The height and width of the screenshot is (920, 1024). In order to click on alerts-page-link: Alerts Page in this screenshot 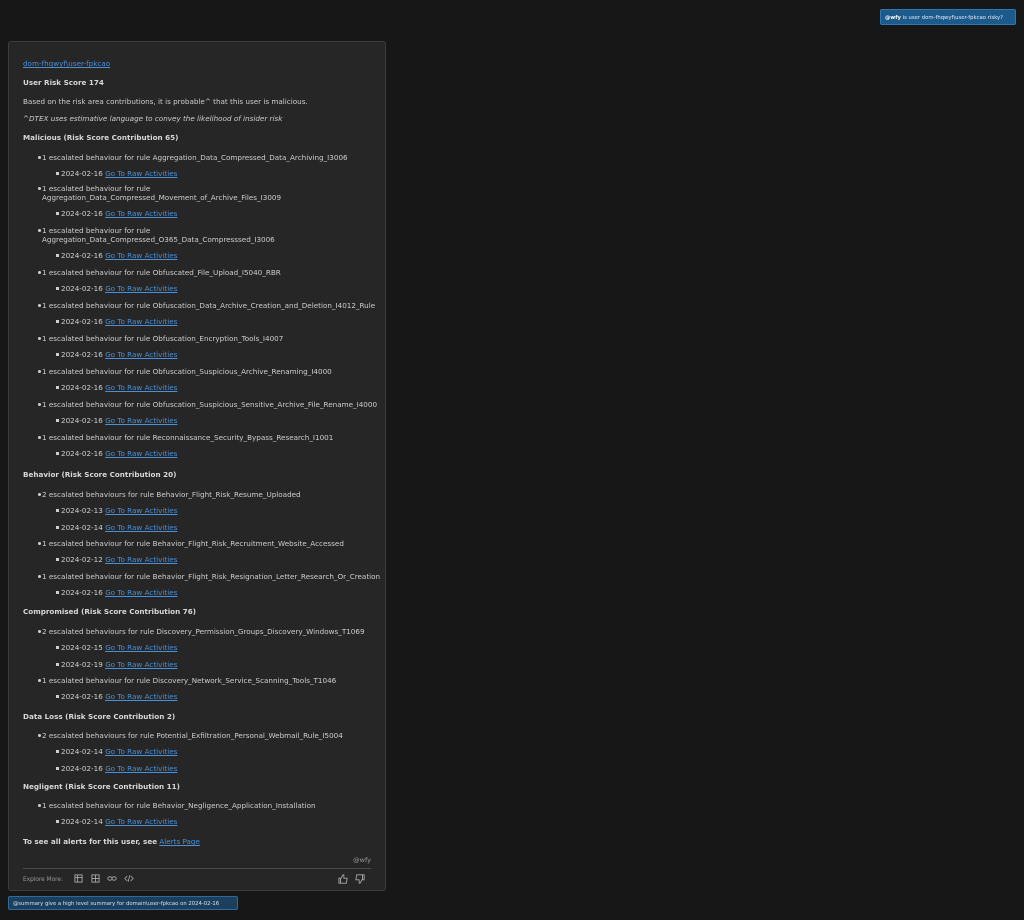, I will do `click(179, 841)`.